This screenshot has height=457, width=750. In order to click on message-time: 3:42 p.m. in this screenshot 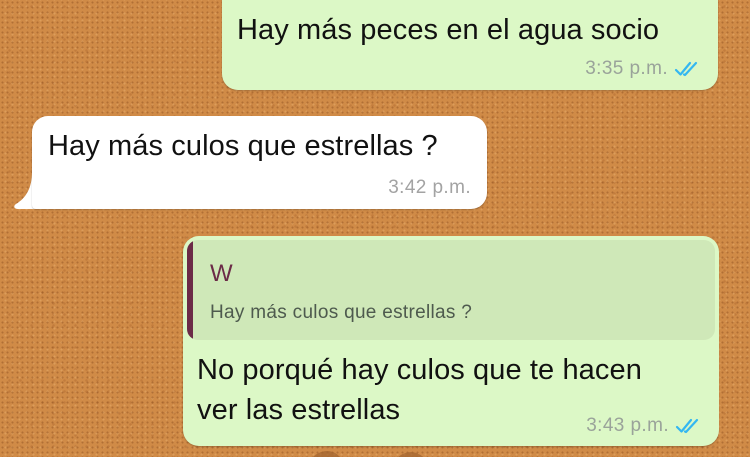, I will do `click(429, 187)`.